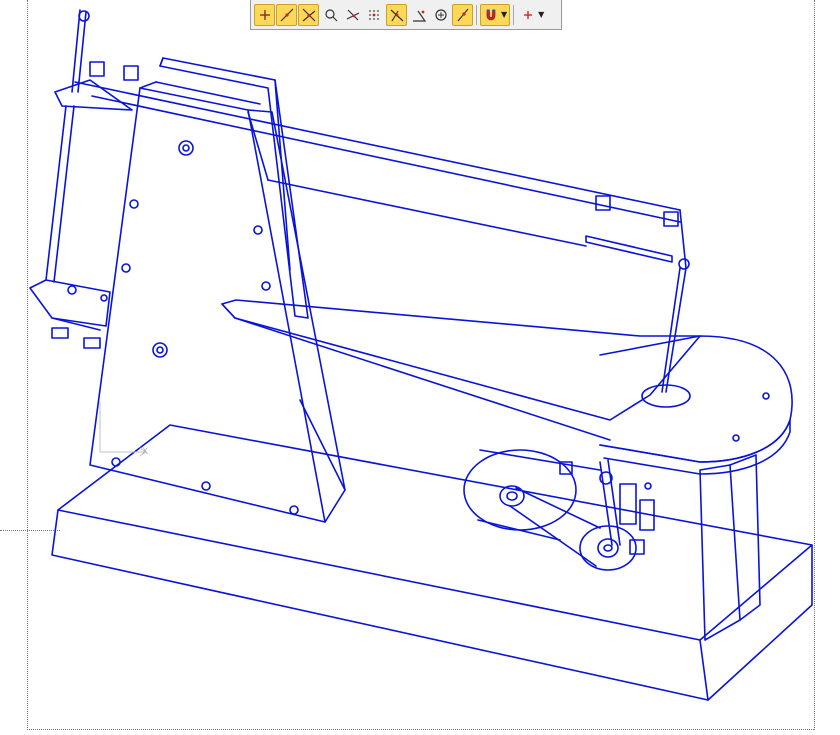 The width and height of the screenshot is (840, 735). I want to click on snap-grid-button, so click(374, 15).